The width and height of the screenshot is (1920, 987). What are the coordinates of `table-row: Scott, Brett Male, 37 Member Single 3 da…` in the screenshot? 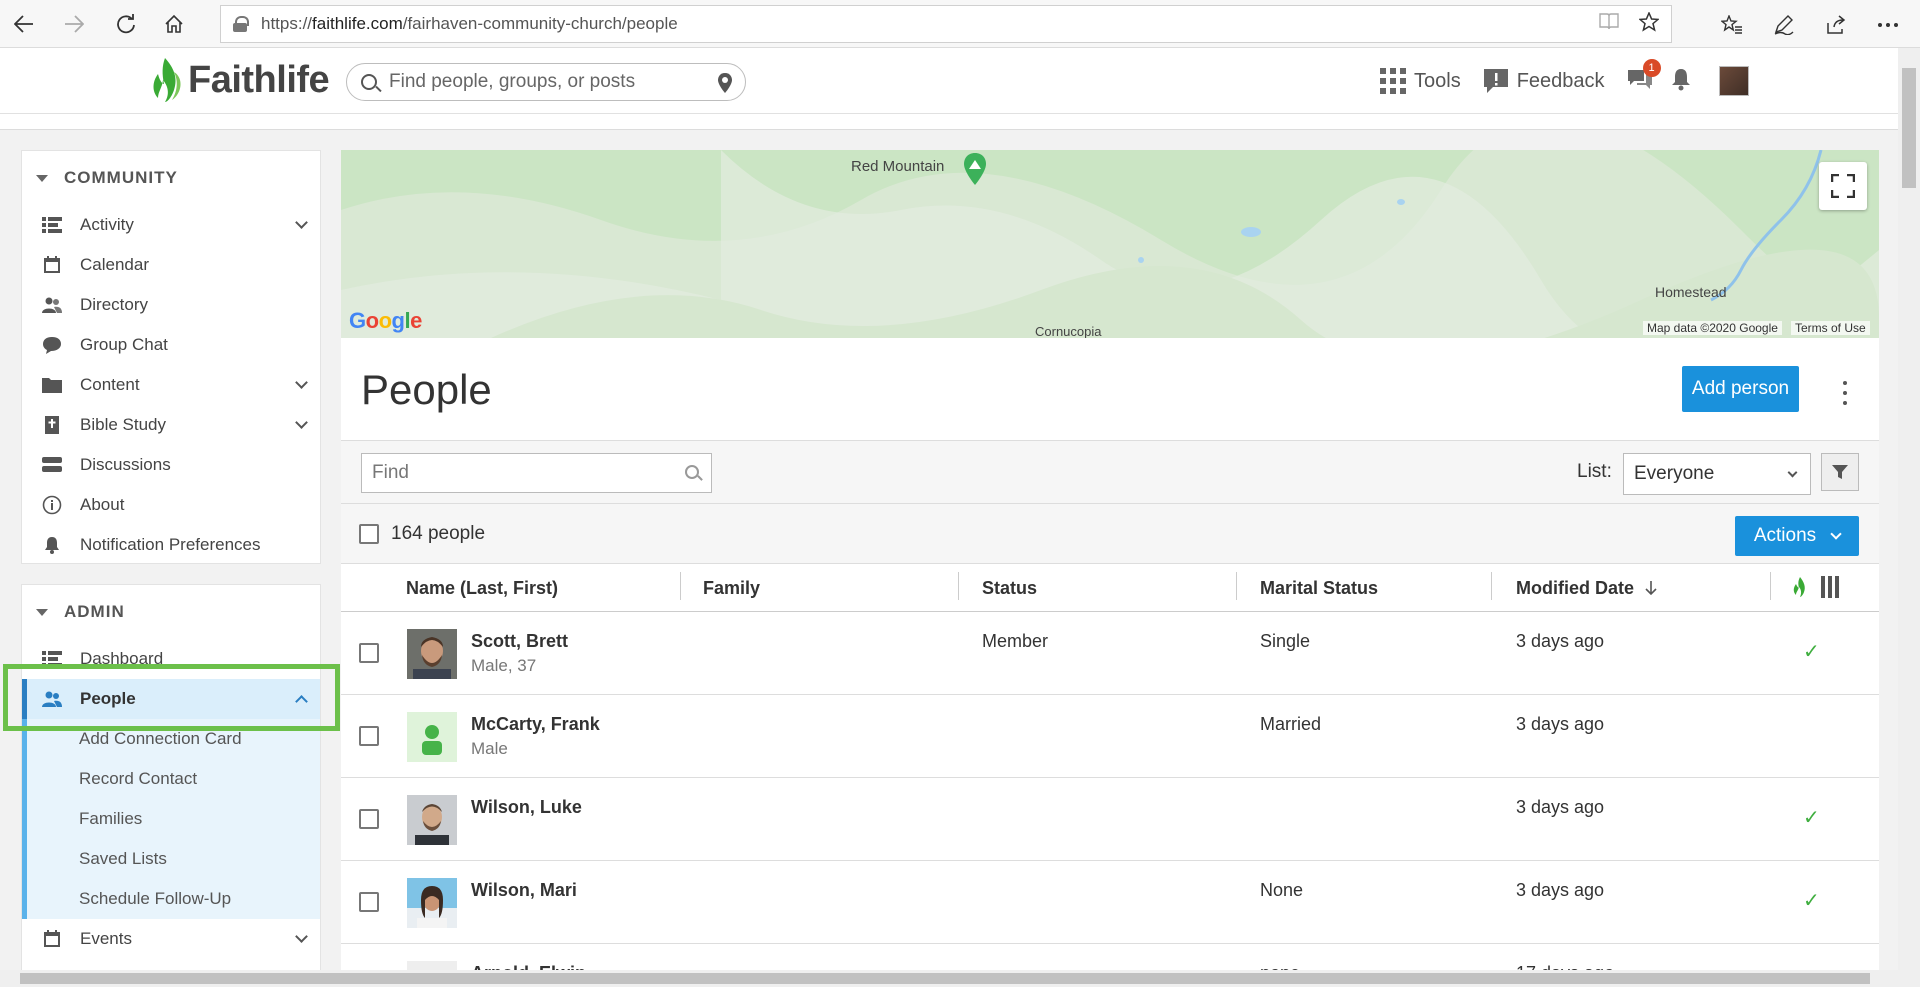 It's located at (1110, 654).